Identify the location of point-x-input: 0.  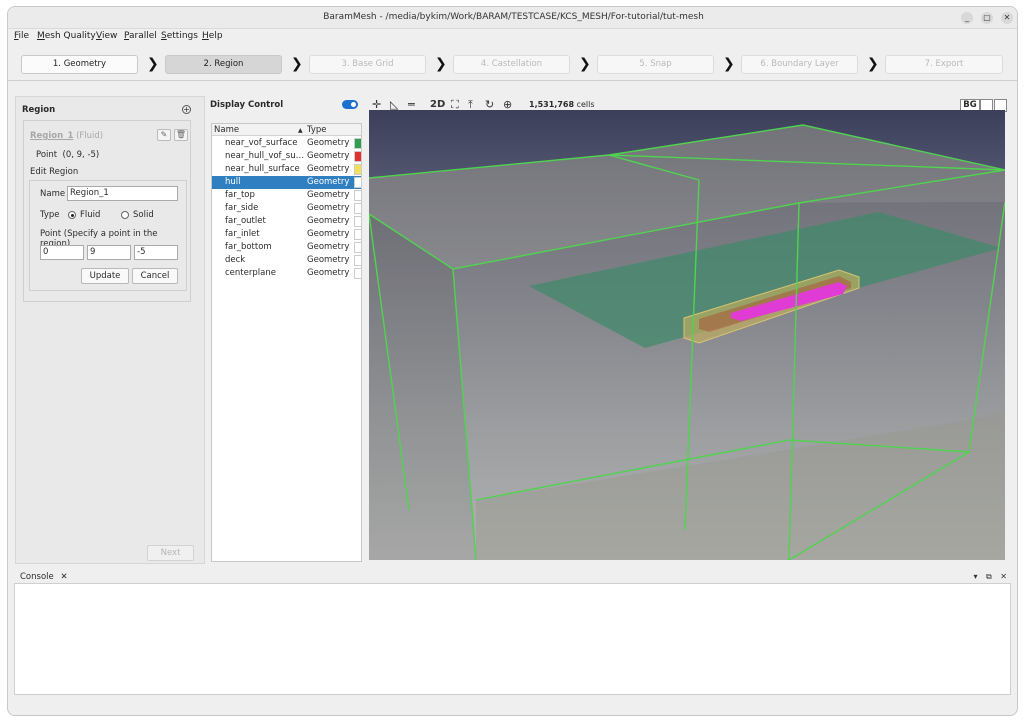
(62, 252).